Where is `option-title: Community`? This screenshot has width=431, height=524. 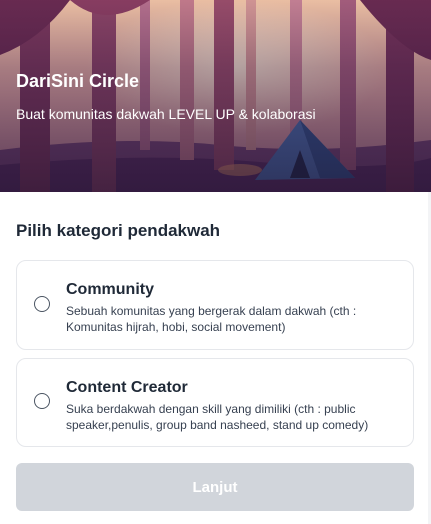
option-title: Community is located at coordinates (110, 289).